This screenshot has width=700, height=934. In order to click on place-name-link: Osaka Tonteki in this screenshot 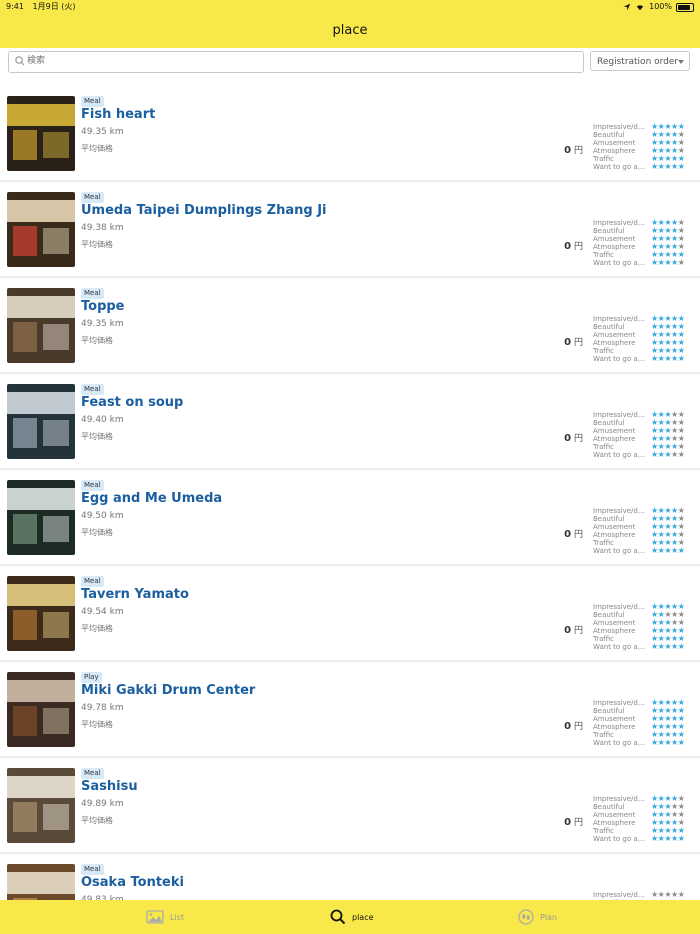, I will do `click(132, 882)`.